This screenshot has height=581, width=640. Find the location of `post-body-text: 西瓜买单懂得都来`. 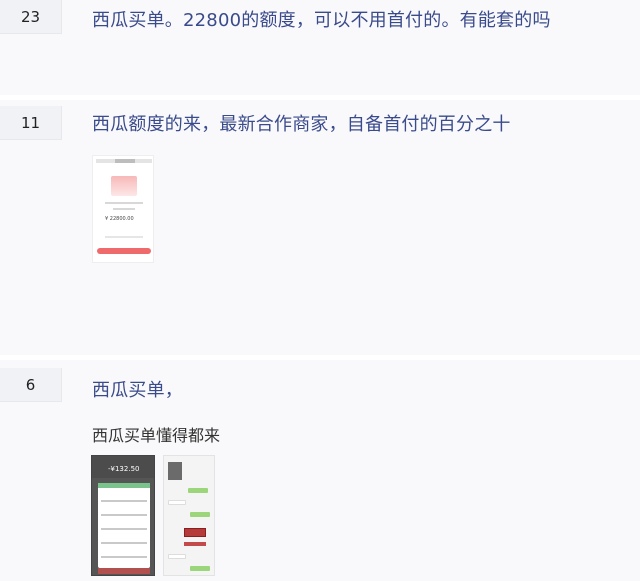

post-body-text: 西瓜买单懂得都来 is located at coordinates (156, 435).